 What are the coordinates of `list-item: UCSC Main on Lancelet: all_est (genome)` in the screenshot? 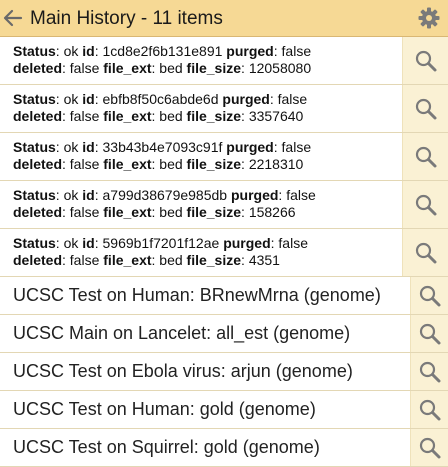 It's located at (224, 334).